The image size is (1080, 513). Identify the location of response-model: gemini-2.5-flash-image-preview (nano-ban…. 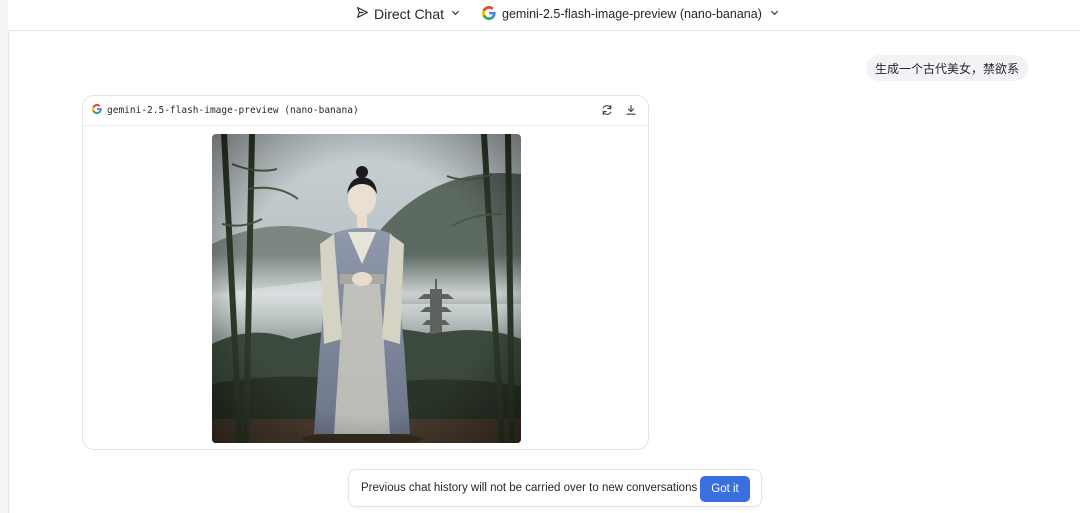
(225, 110).